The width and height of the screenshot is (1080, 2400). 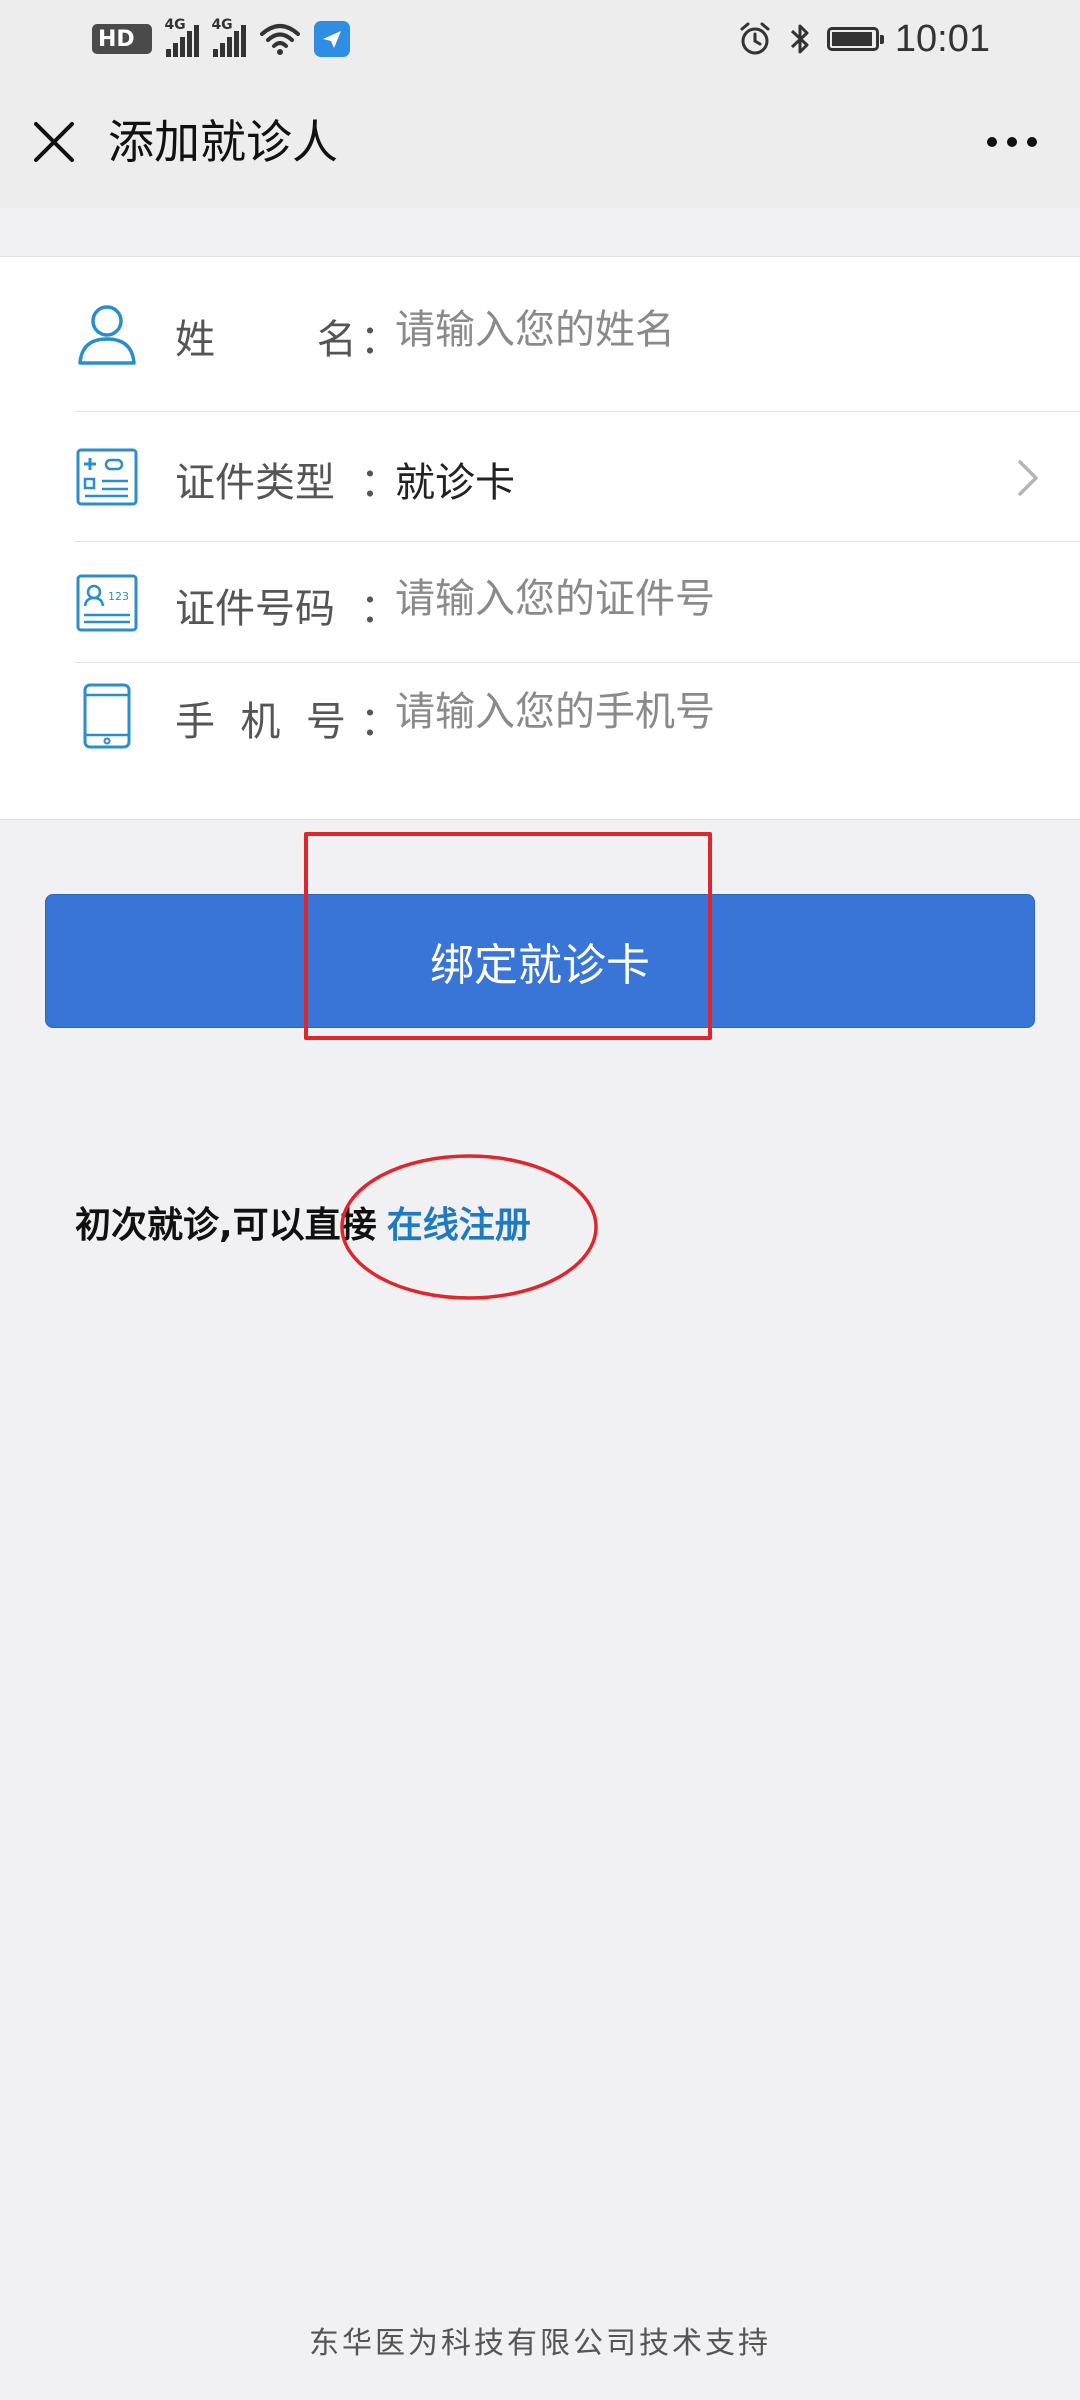 What do you see at coordinates (540, 741) in the screenshot?
I see `mobile-row: 手 机 号 ：` at bounding box center [540, 741].